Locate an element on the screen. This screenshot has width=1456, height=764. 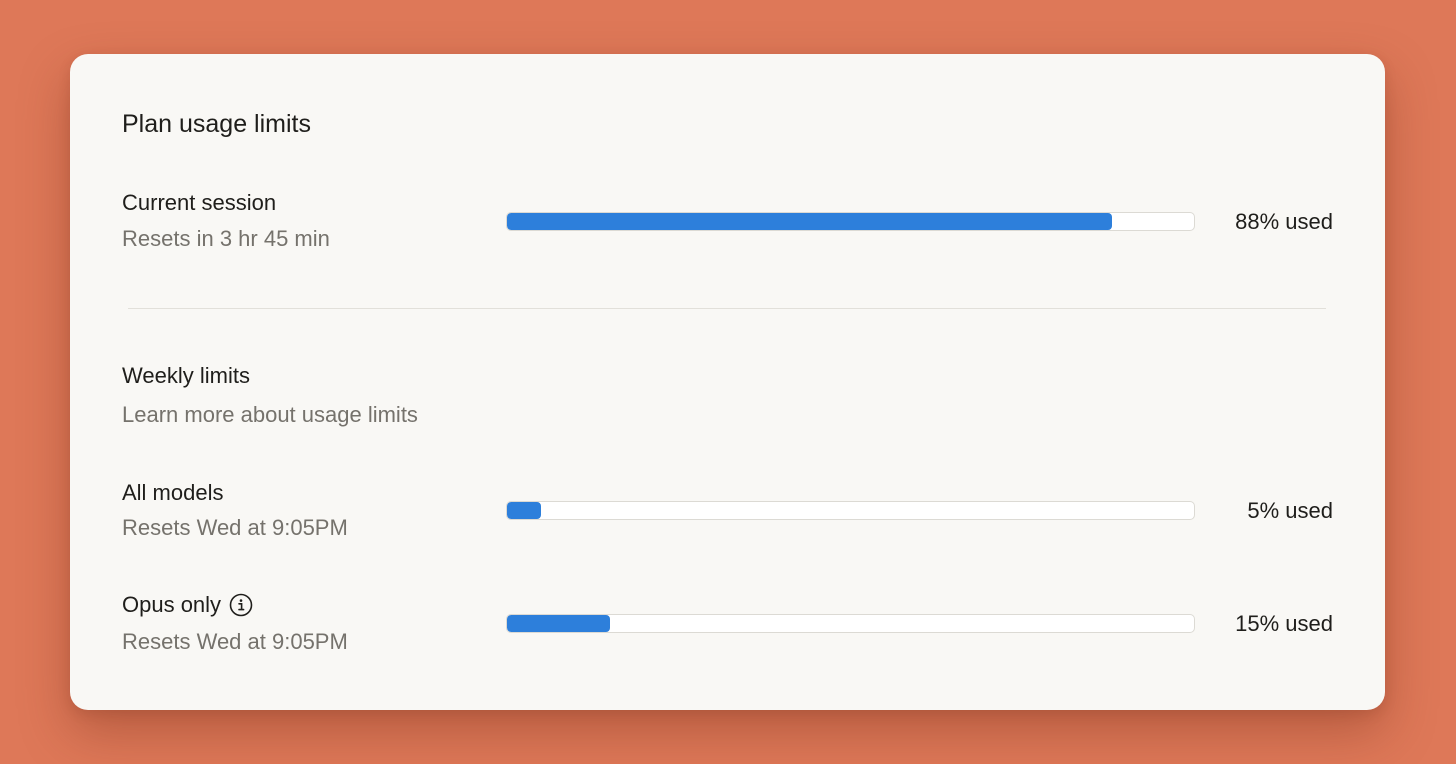
current-session-progress-fill is located at coordinates (809, 221).